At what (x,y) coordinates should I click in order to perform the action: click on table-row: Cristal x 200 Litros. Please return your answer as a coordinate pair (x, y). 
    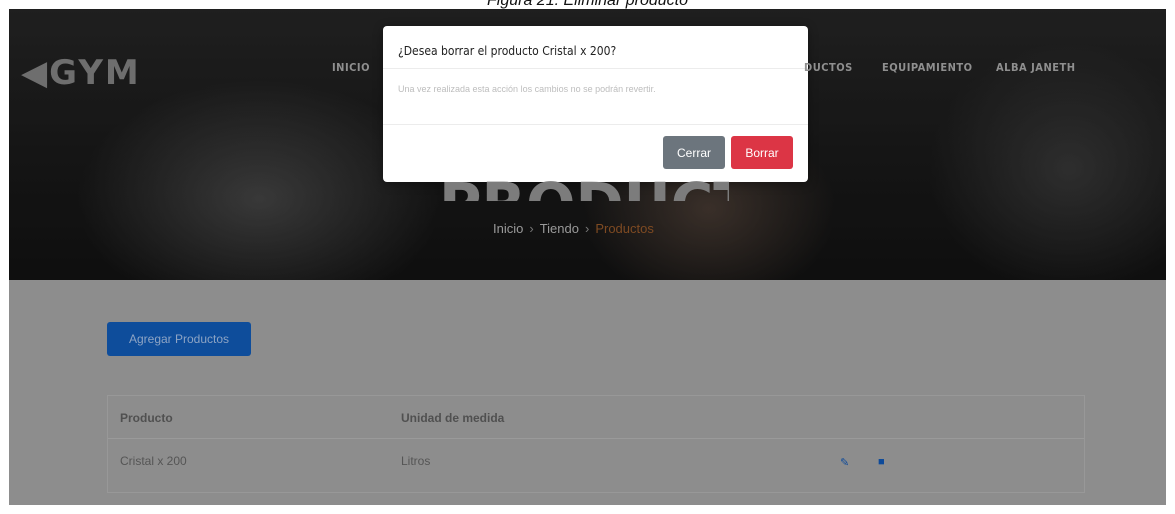
    Looking at the image, I should click on (596, 465).